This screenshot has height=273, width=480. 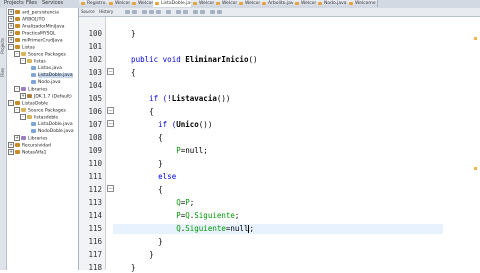 What do you see at coordinates (145, 176) in the screenshot?
I see `code-line: else` at bounding box center [145, 176].